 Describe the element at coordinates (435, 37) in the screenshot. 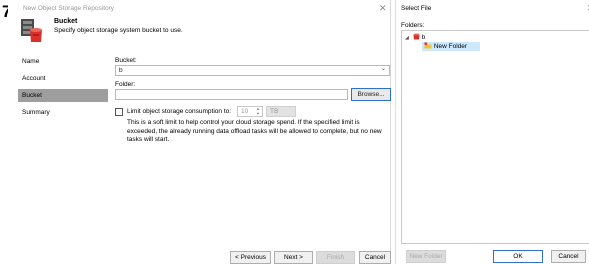

I see `tree-item-bucket: ◢ b` at that location.